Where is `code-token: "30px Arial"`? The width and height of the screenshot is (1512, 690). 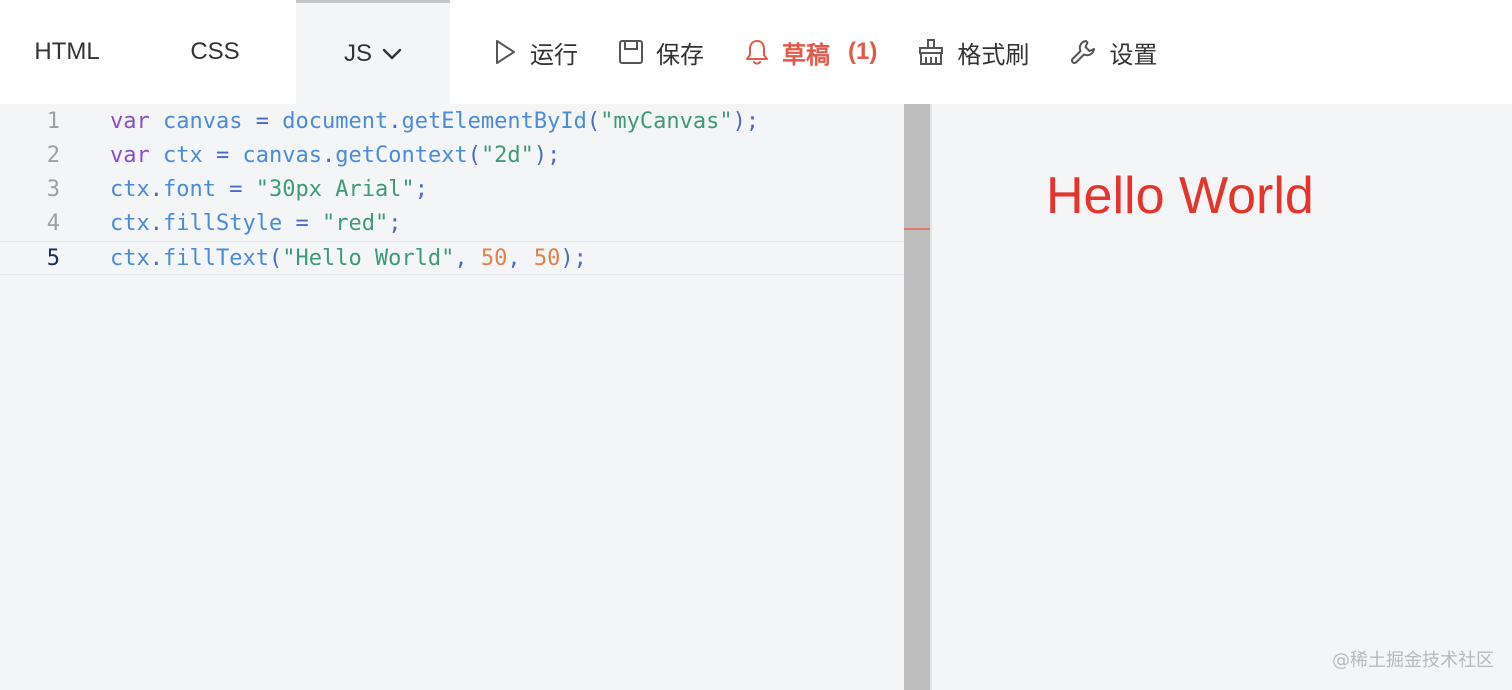 code-token: "30px Arial" is located at coordinates (335, 189).